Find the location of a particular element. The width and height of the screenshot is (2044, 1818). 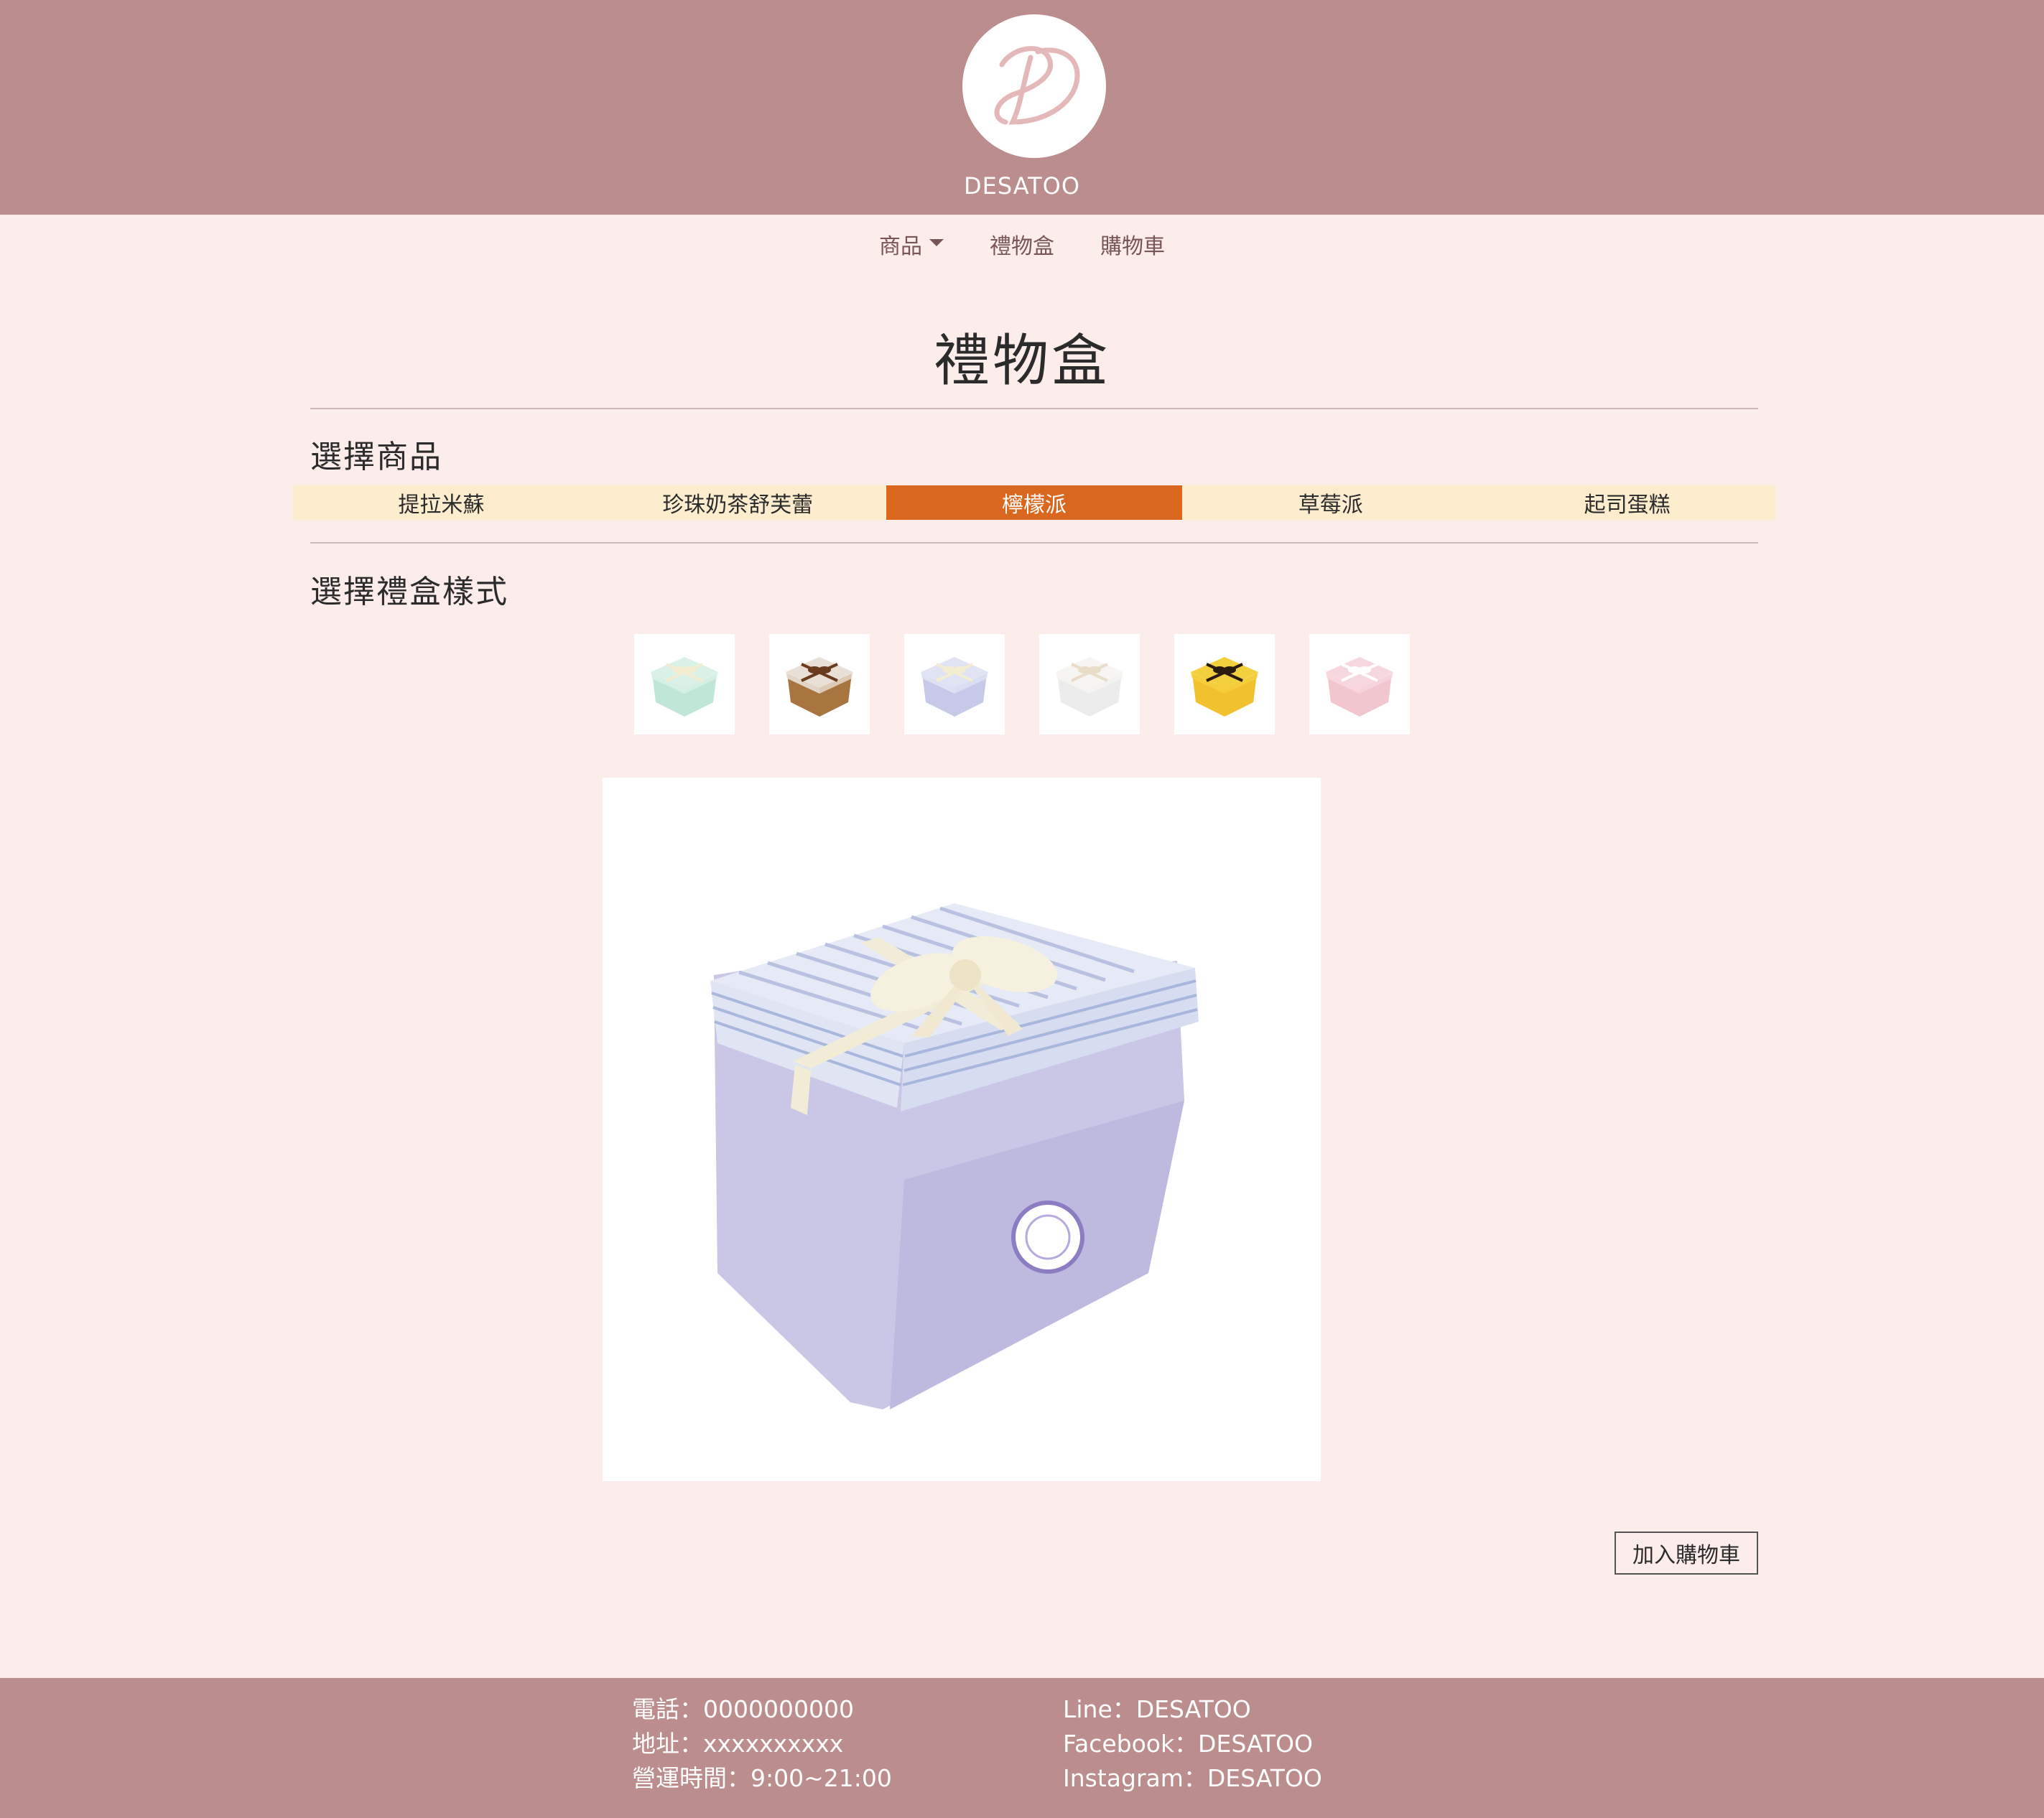

box-section-heading: 選擇禮盒樣式 is located at coordinates (409, 592).